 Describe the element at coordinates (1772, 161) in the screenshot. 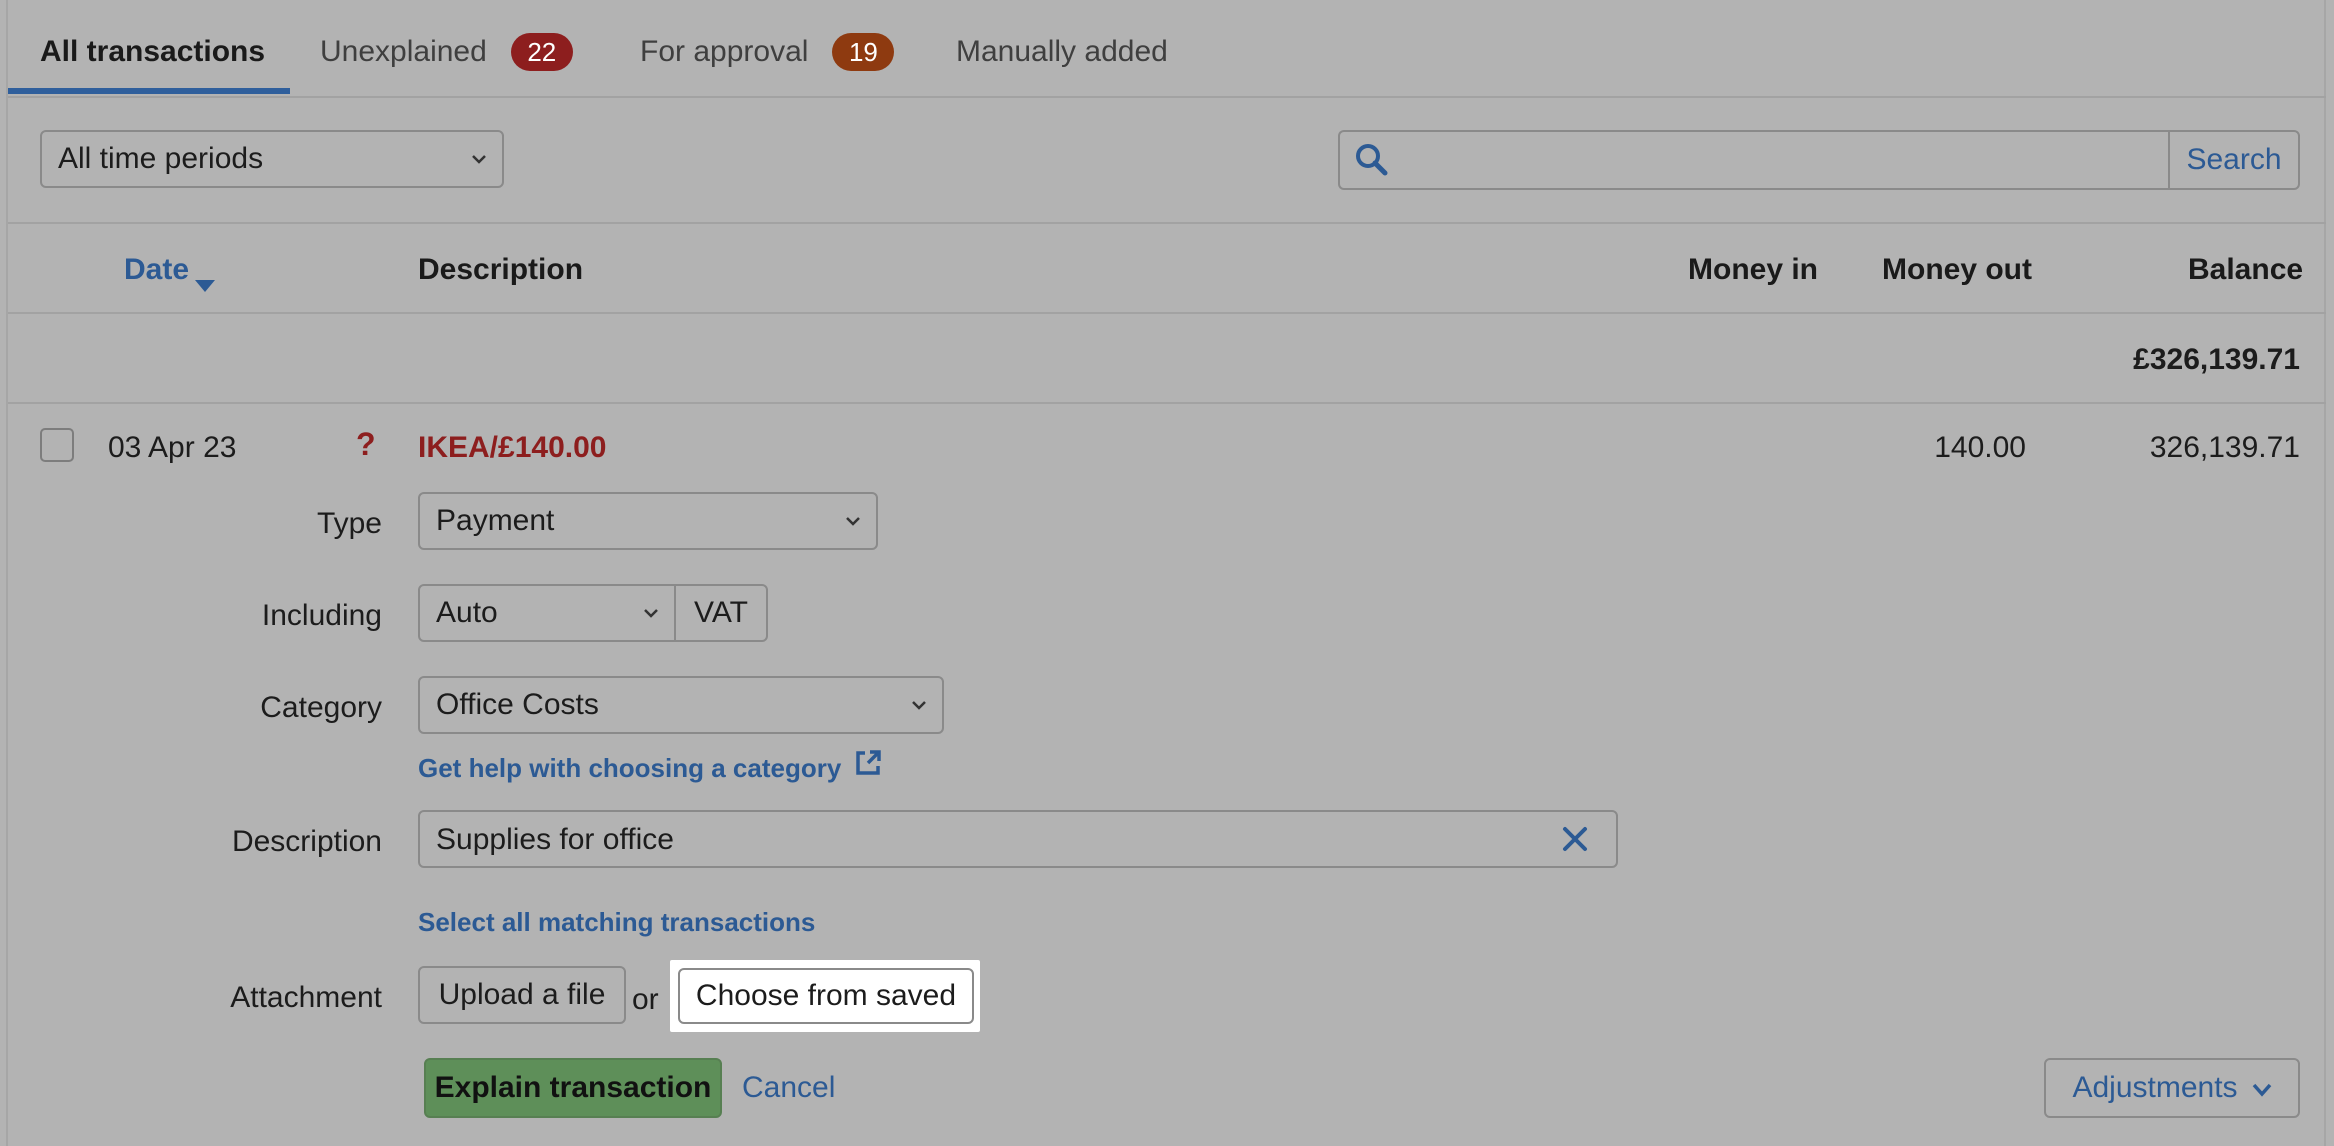

I see `search-input` at that location.